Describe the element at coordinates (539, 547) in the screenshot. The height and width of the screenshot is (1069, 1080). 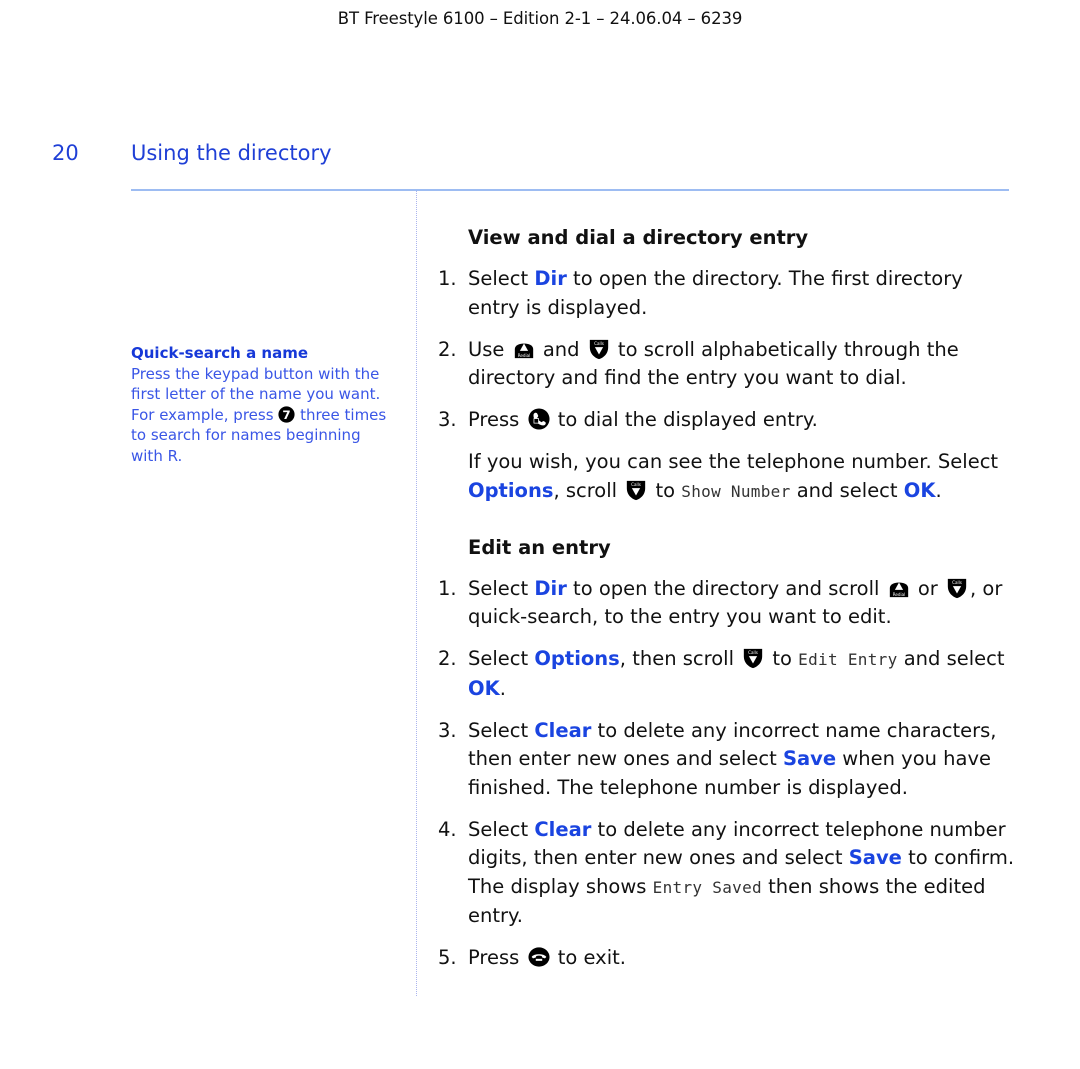
I see `edit-section-heading: Edit an entry` at that location.